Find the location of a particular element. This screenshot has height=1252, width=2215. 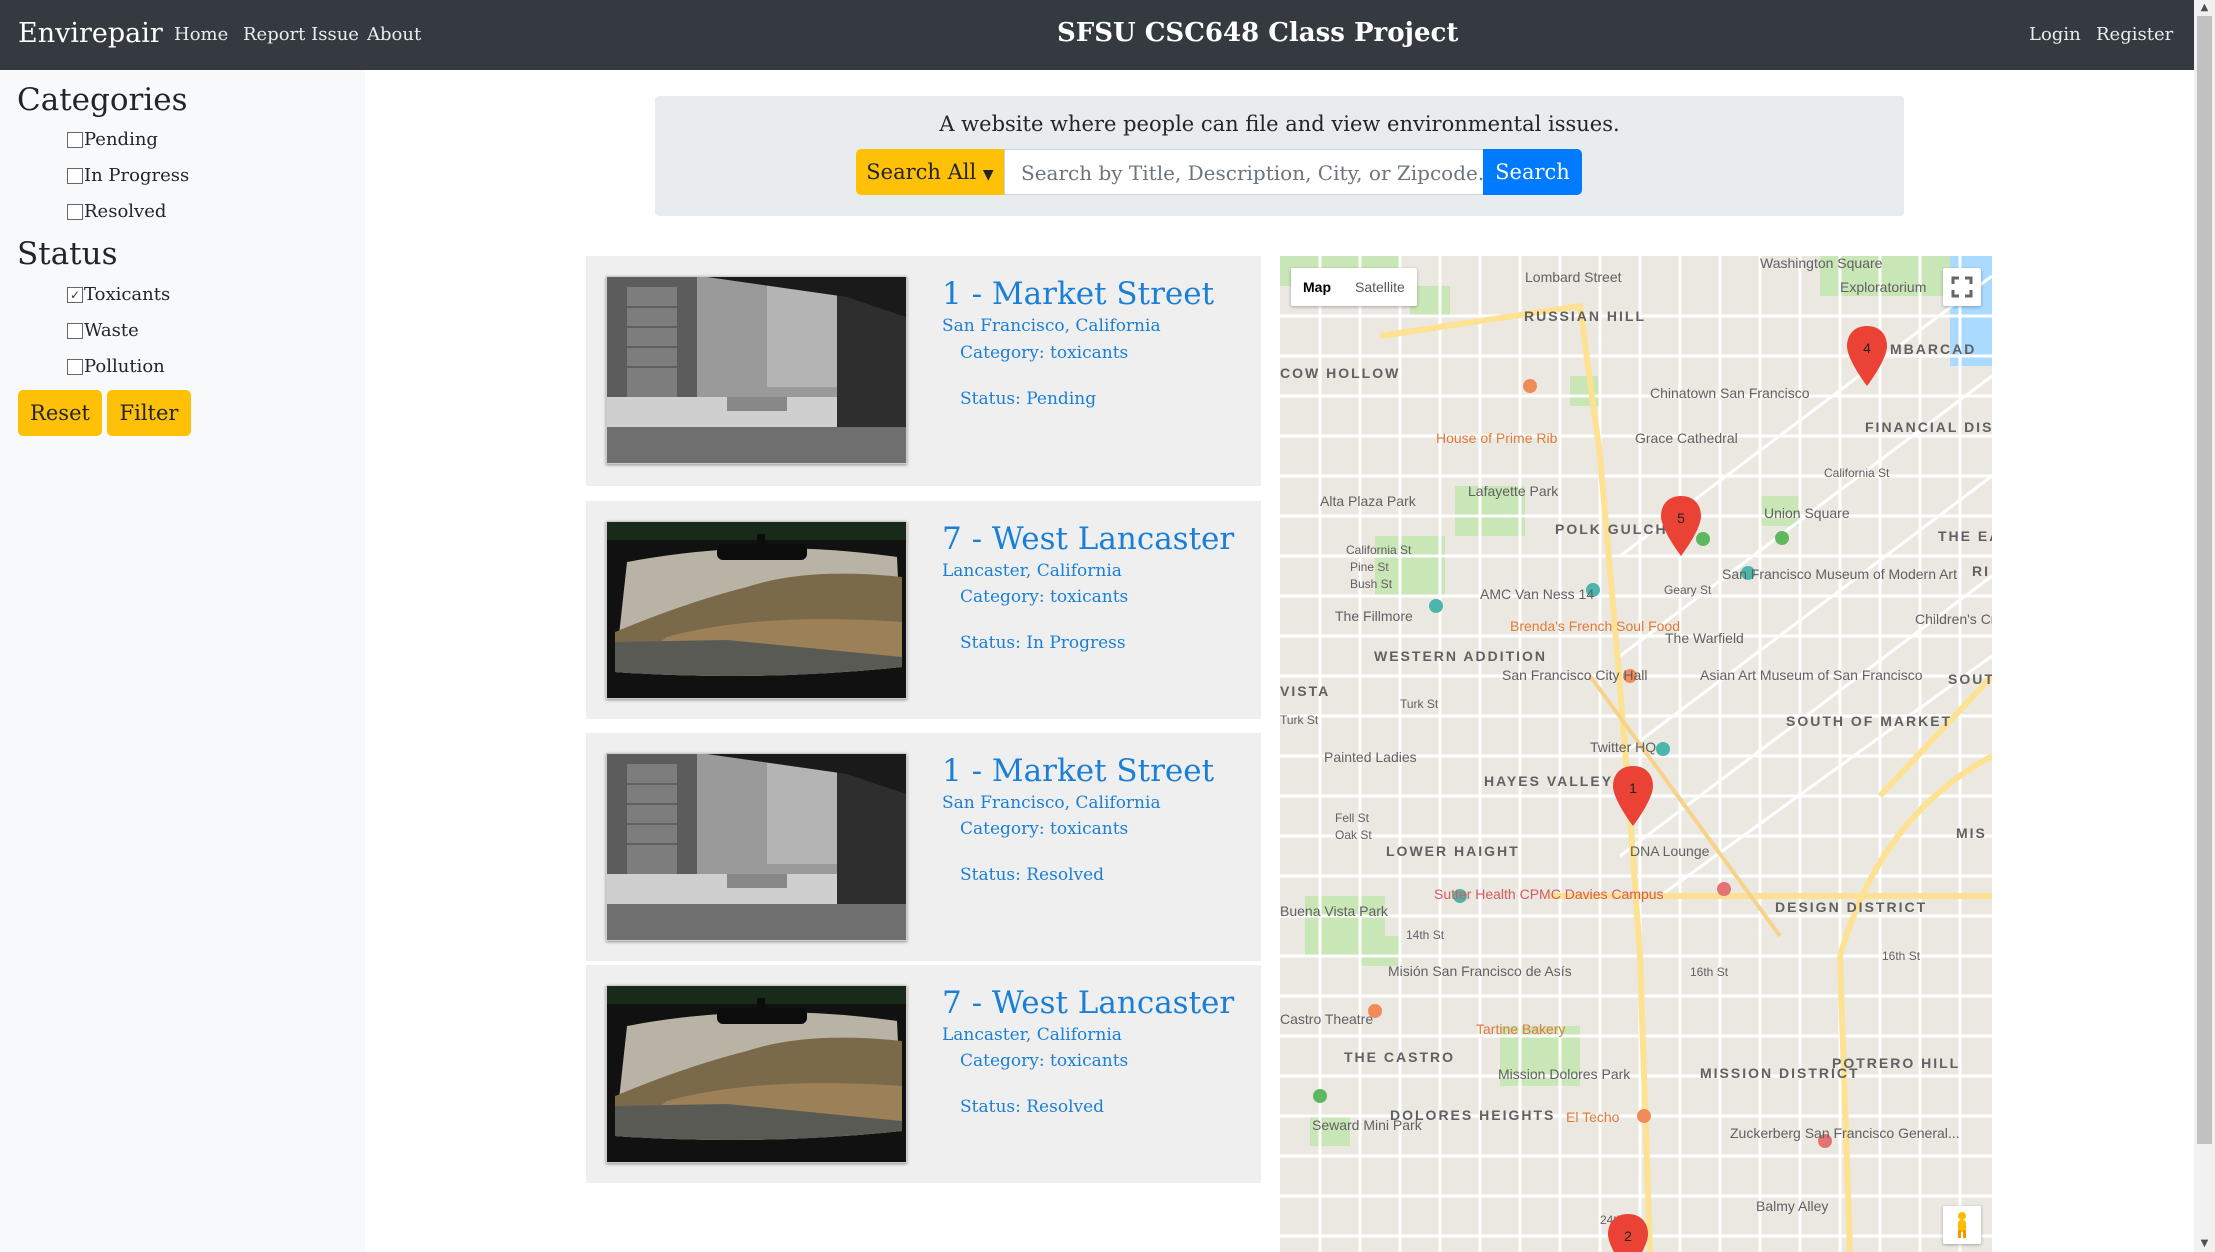

map-label: SOUT is located at coordinates (1970, 679).